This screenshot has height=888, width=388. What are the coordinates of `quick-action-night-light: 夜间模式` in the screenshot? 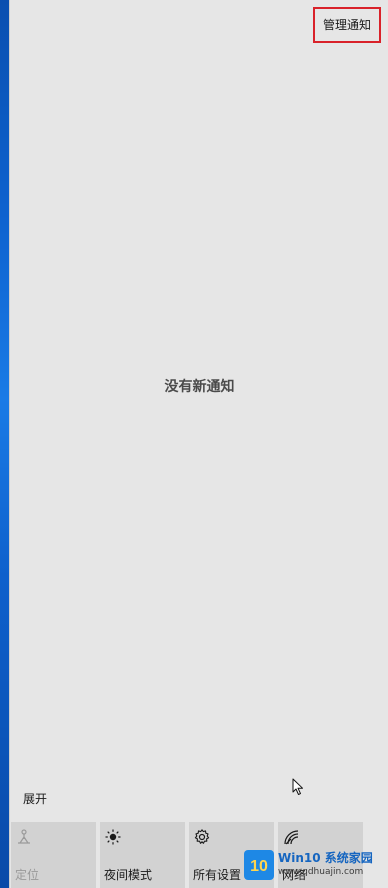 It's located at (142, 855).